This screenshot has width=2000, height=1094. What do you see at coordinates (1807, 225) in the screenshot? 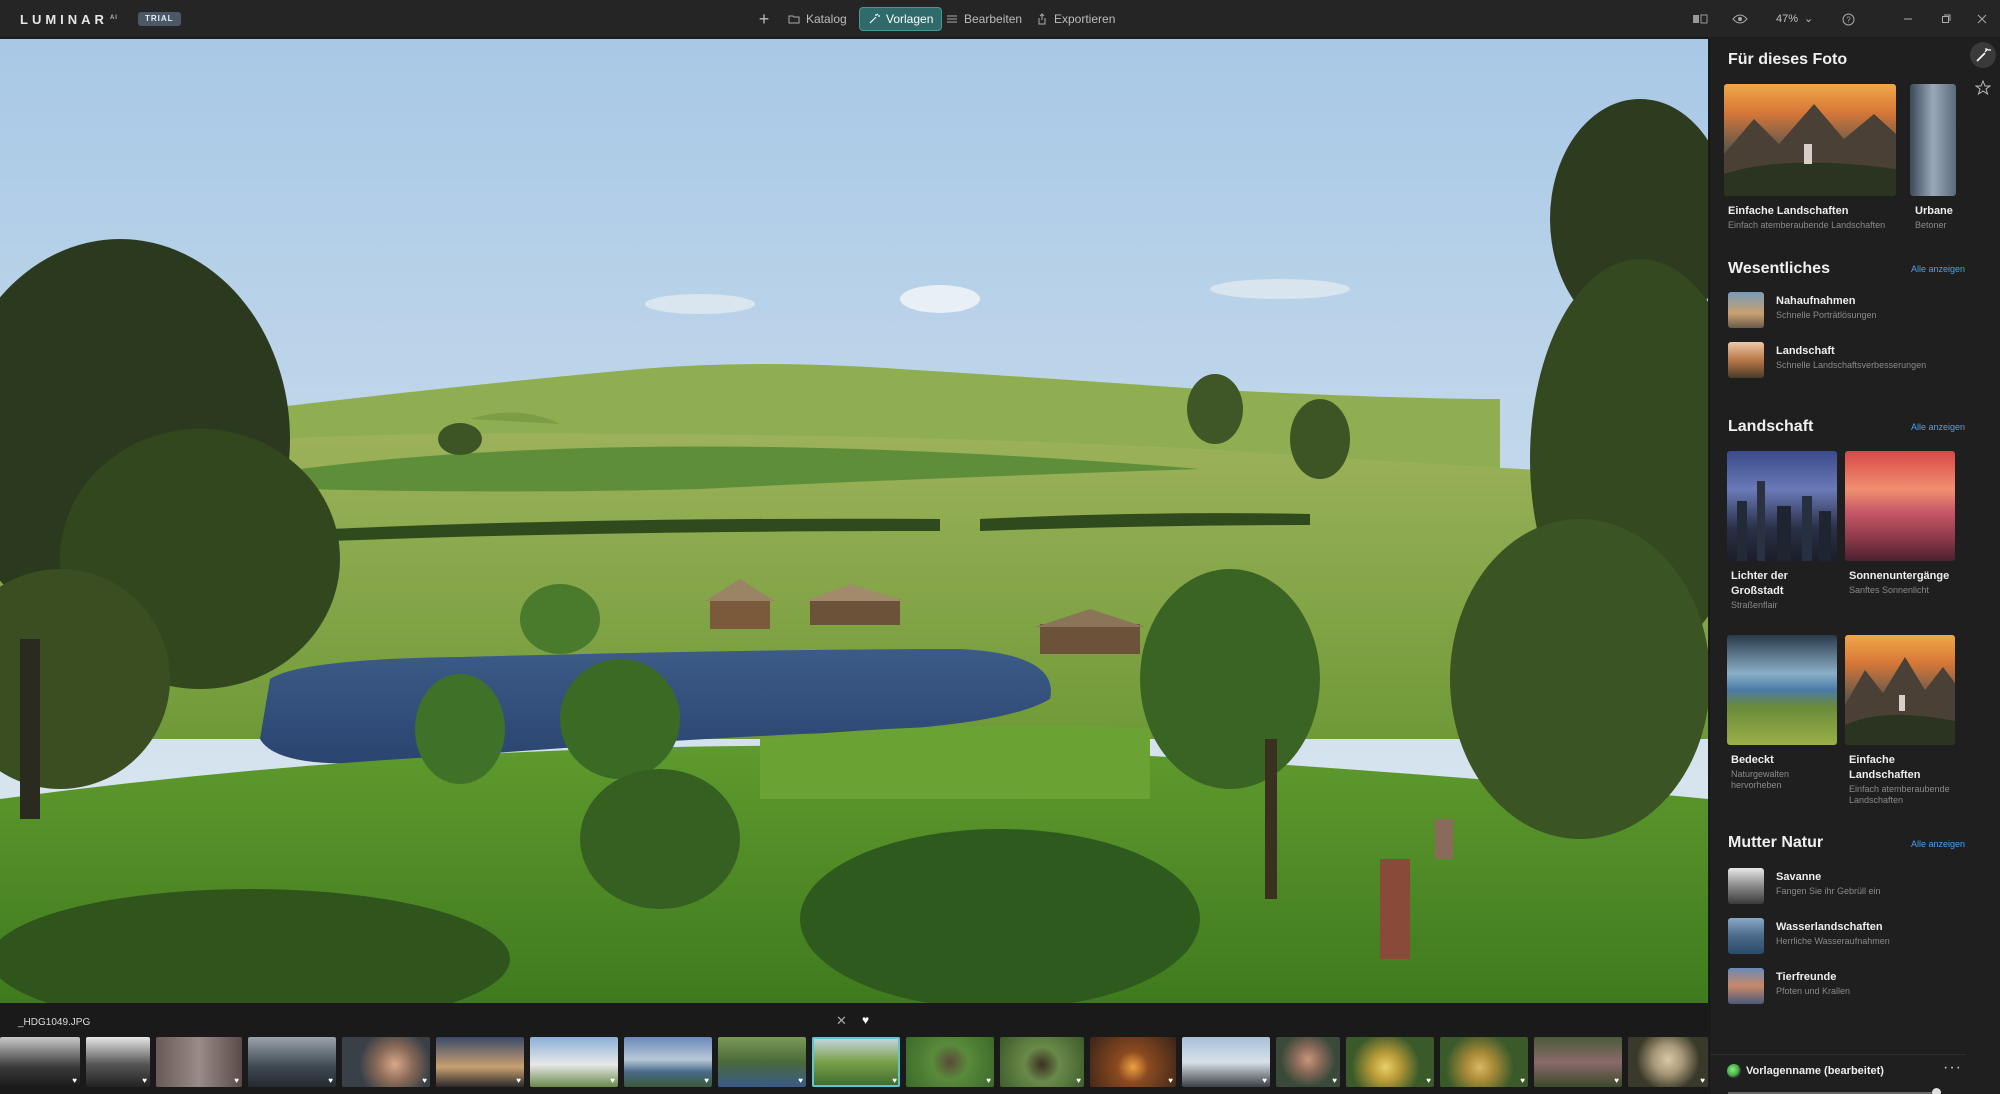
I see `card-subtitle: Einfach atemberaubende Landschaften` at bounding box center [1807, 225].